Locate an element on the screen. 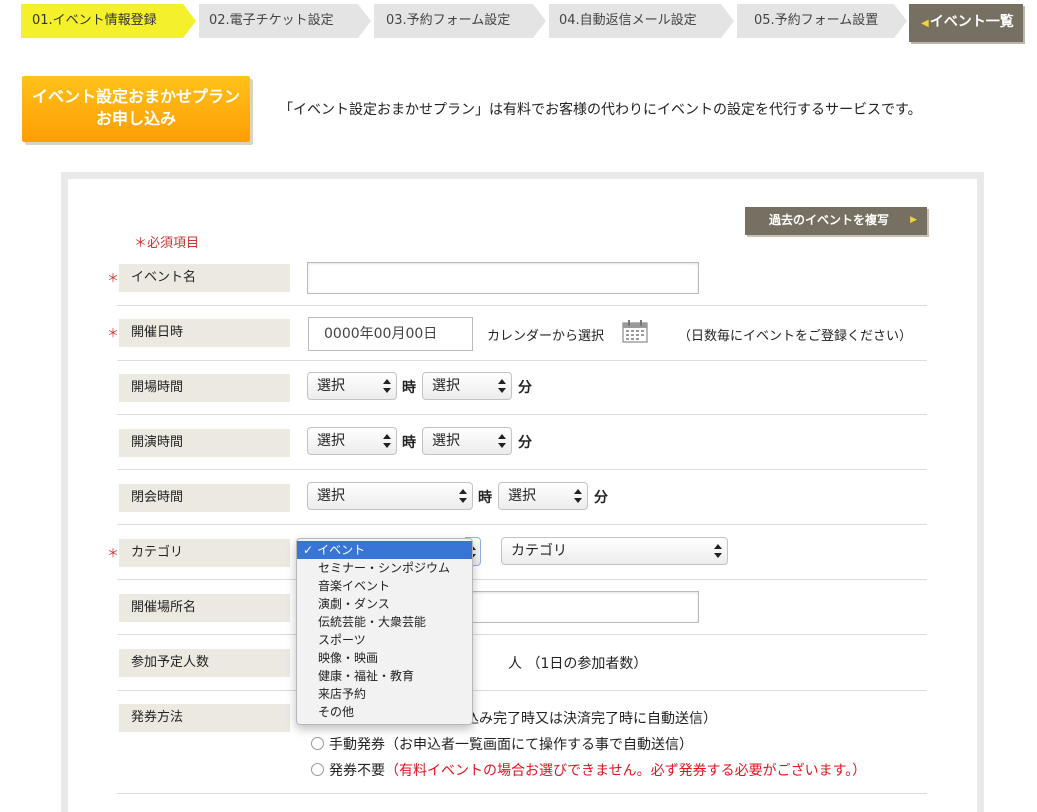 This screenshot has width=1037, height=812. category-label: カテゴリ is located at coordinates (204, 553).